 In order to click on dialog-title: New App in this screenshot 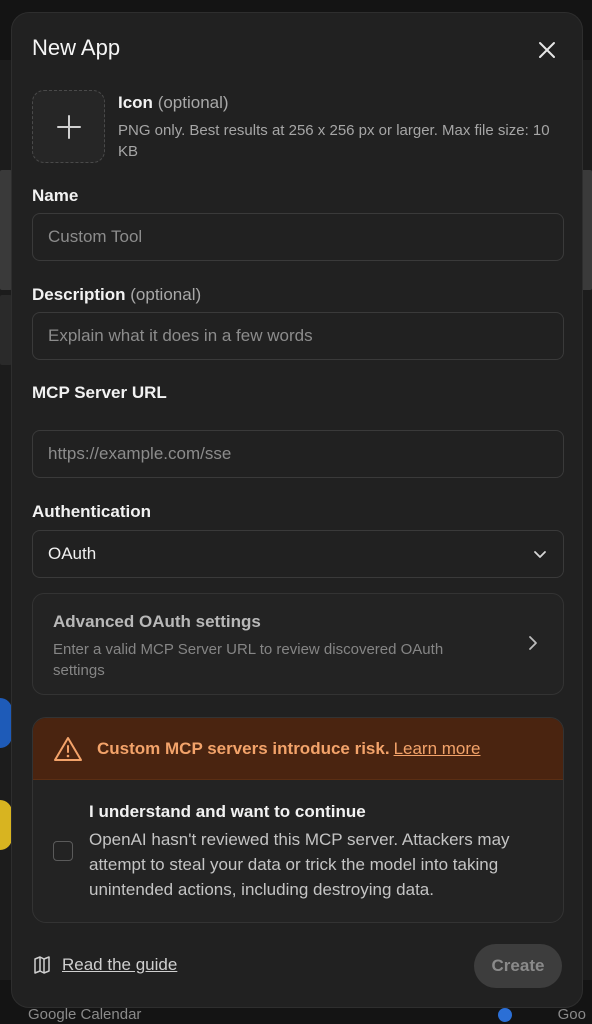, I will do `click(76, 47)`.